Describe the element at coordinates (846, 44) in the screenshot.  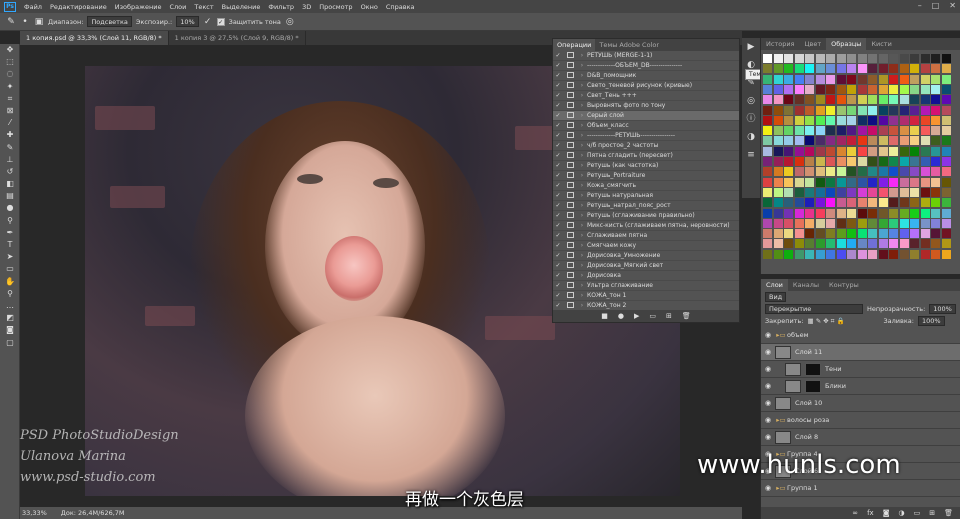
I see `tab-swatches: Образцы` at that location.